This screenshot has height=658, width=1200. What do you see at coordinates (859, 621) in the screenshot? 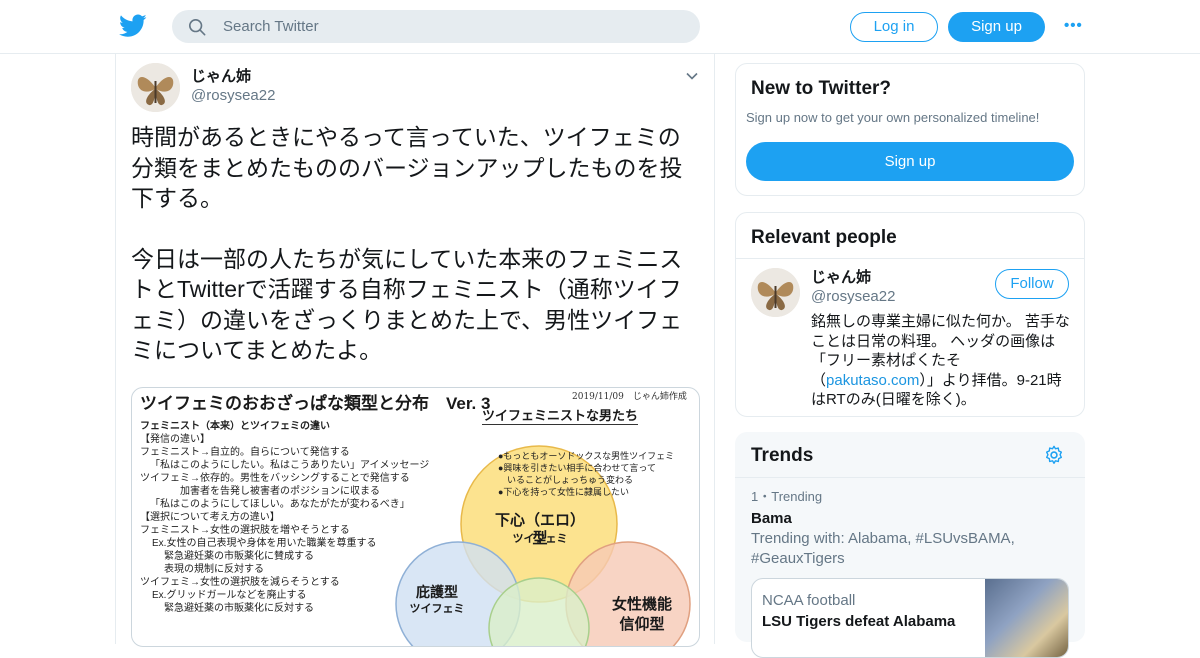
I see `news-headline: LSU Tigers defeat Alabama` at bounding box center [859, 621].